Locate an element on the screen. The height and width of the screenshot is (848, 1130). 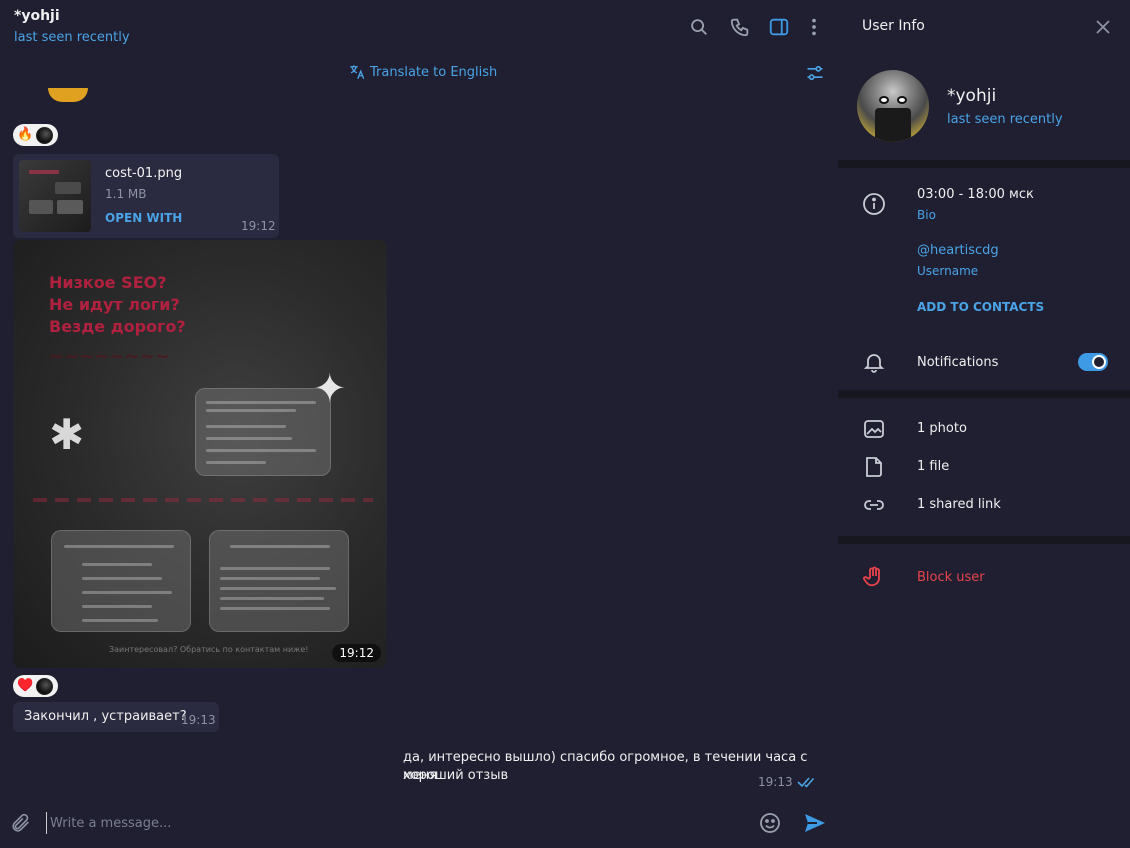
profile-section: User Info *yohji last seen recently is located at coordinates (984, 80).